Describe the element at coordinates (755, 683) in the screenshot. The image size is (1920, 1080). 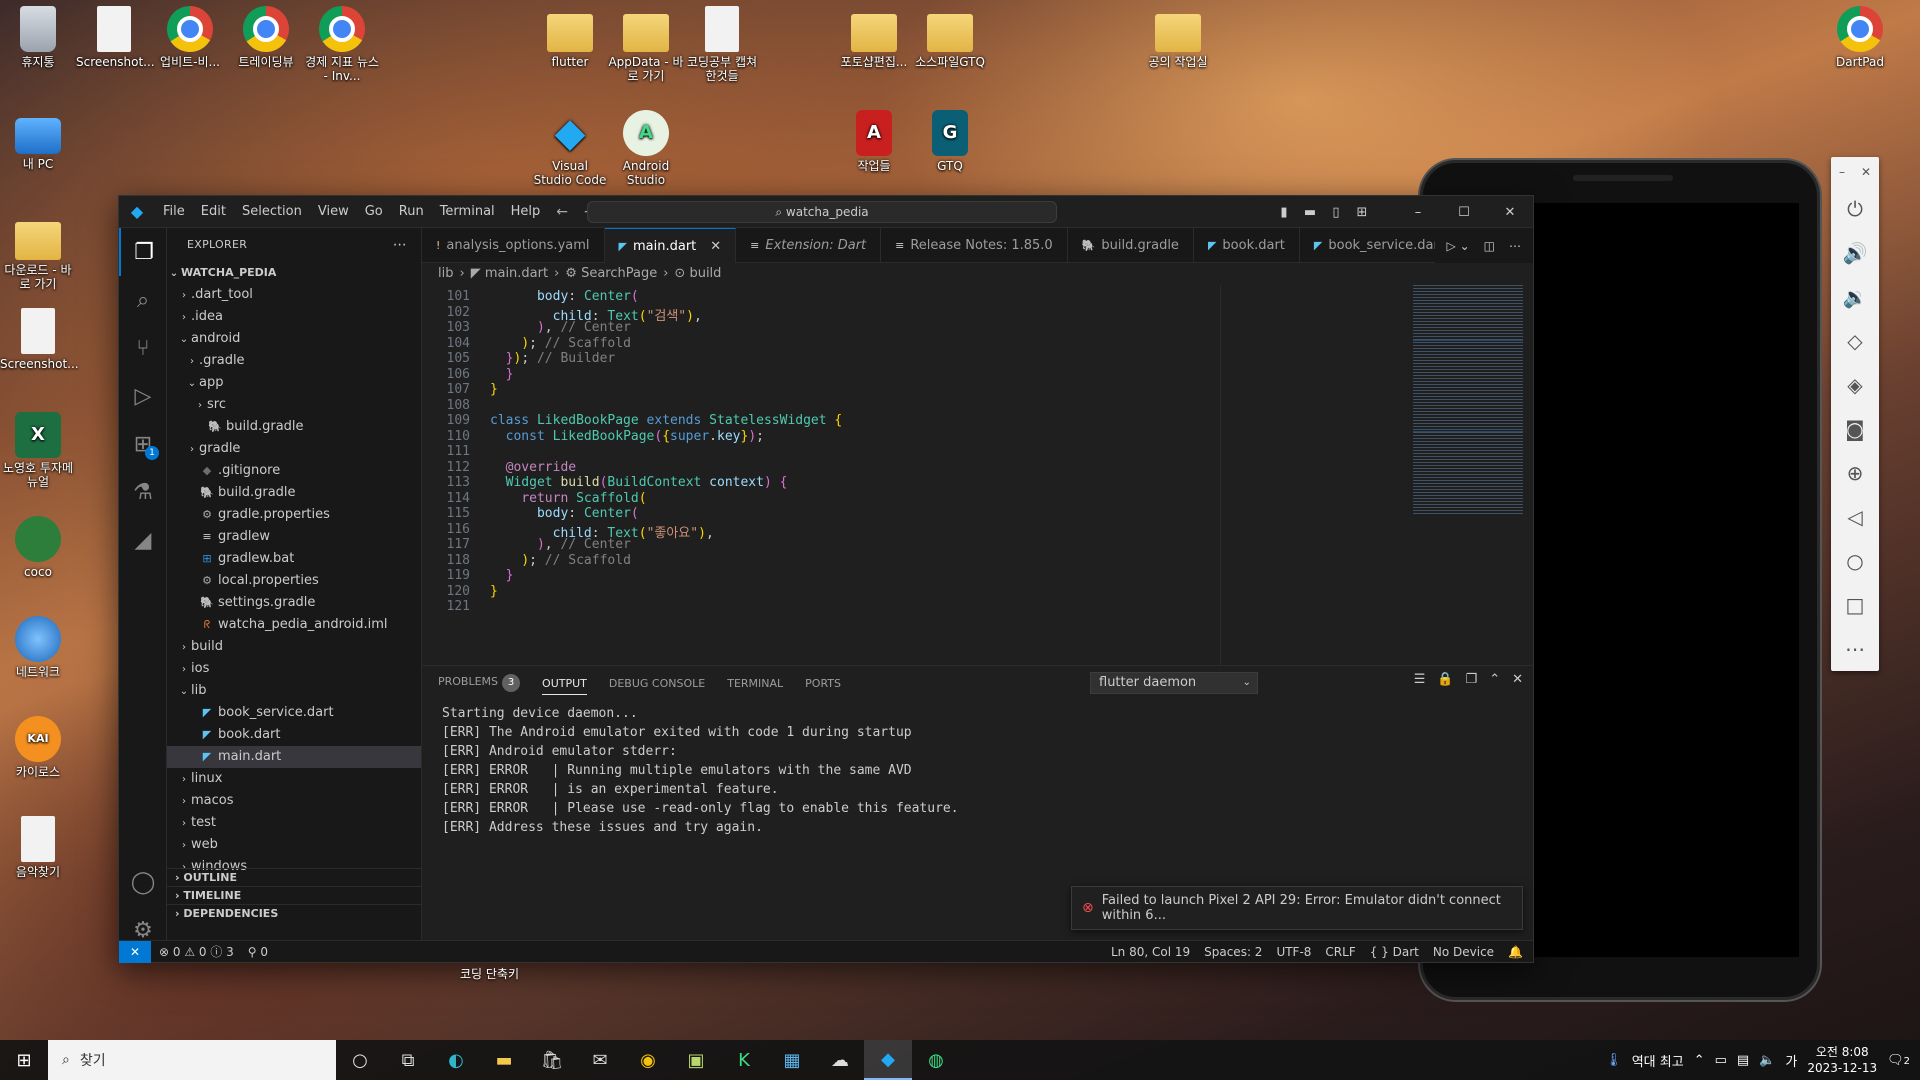
I see `panel-tab-terminal: TERMINAL` at that location.